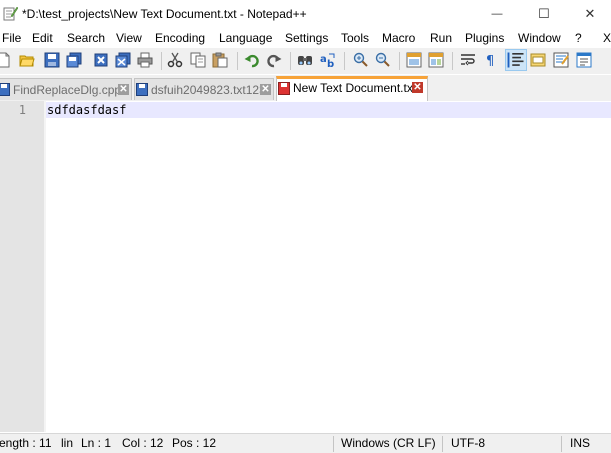 The height and width of the screenshot is (453, 611). I want to click on minimize-button: —, so click(497, 14).